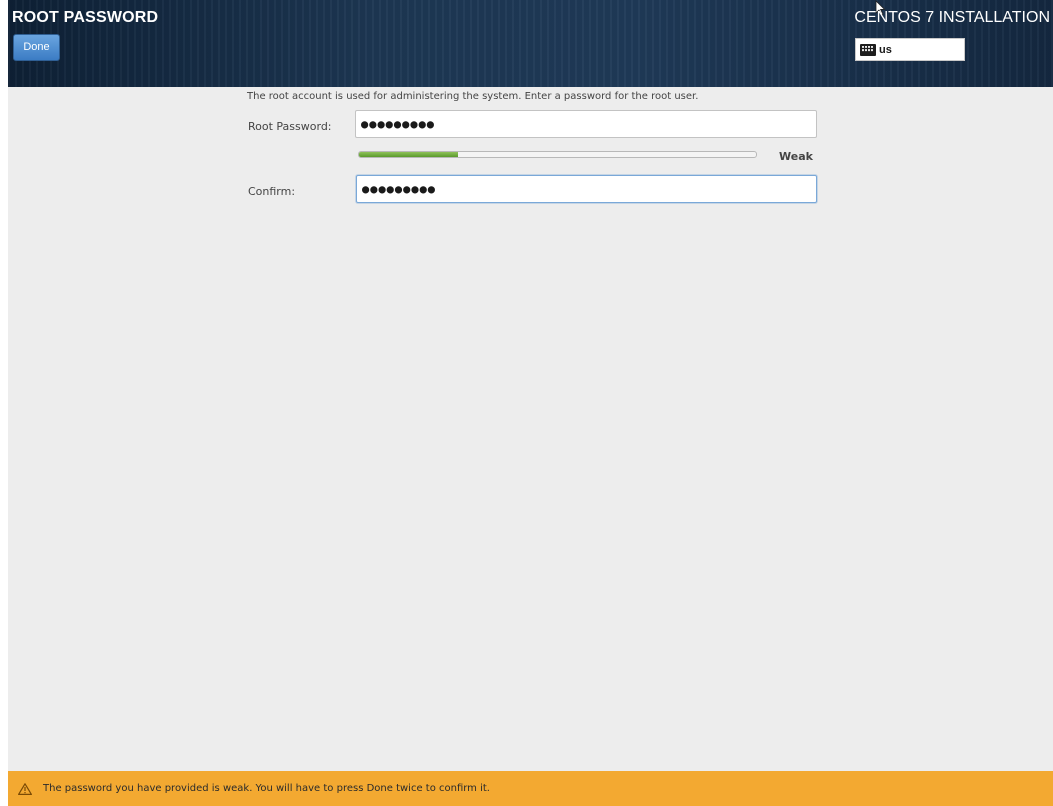 The image size is (1053, 806). I want to click on password-strength-bar, so click(557, 154).